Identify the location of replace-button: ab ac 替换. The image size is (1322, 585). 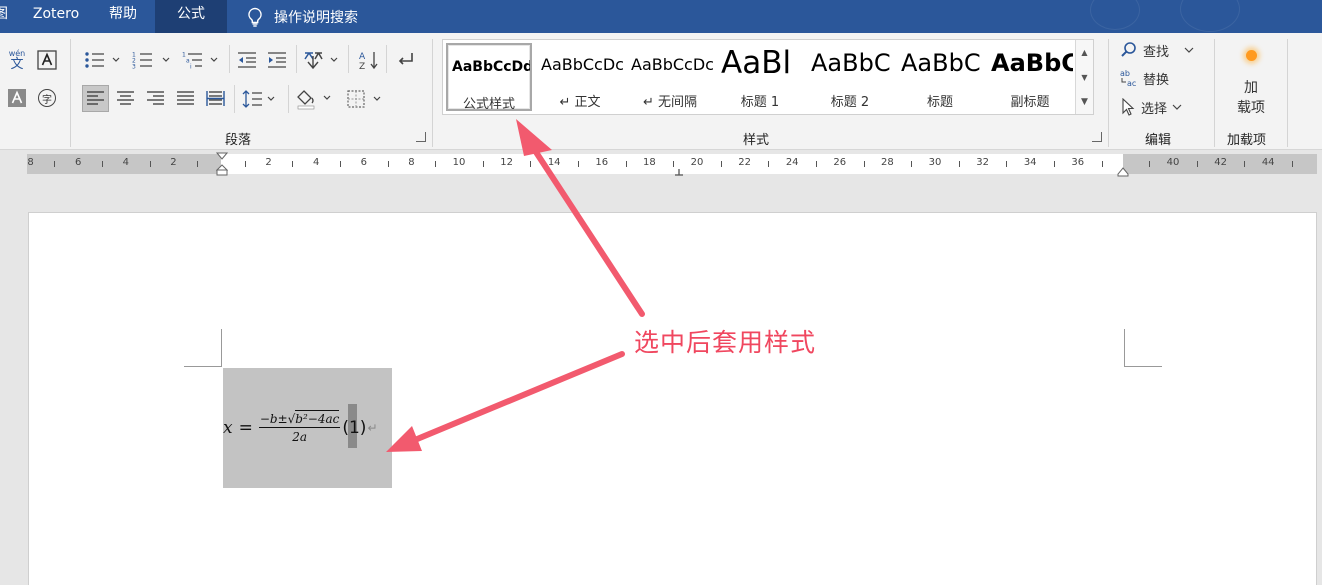
(1160, 78).